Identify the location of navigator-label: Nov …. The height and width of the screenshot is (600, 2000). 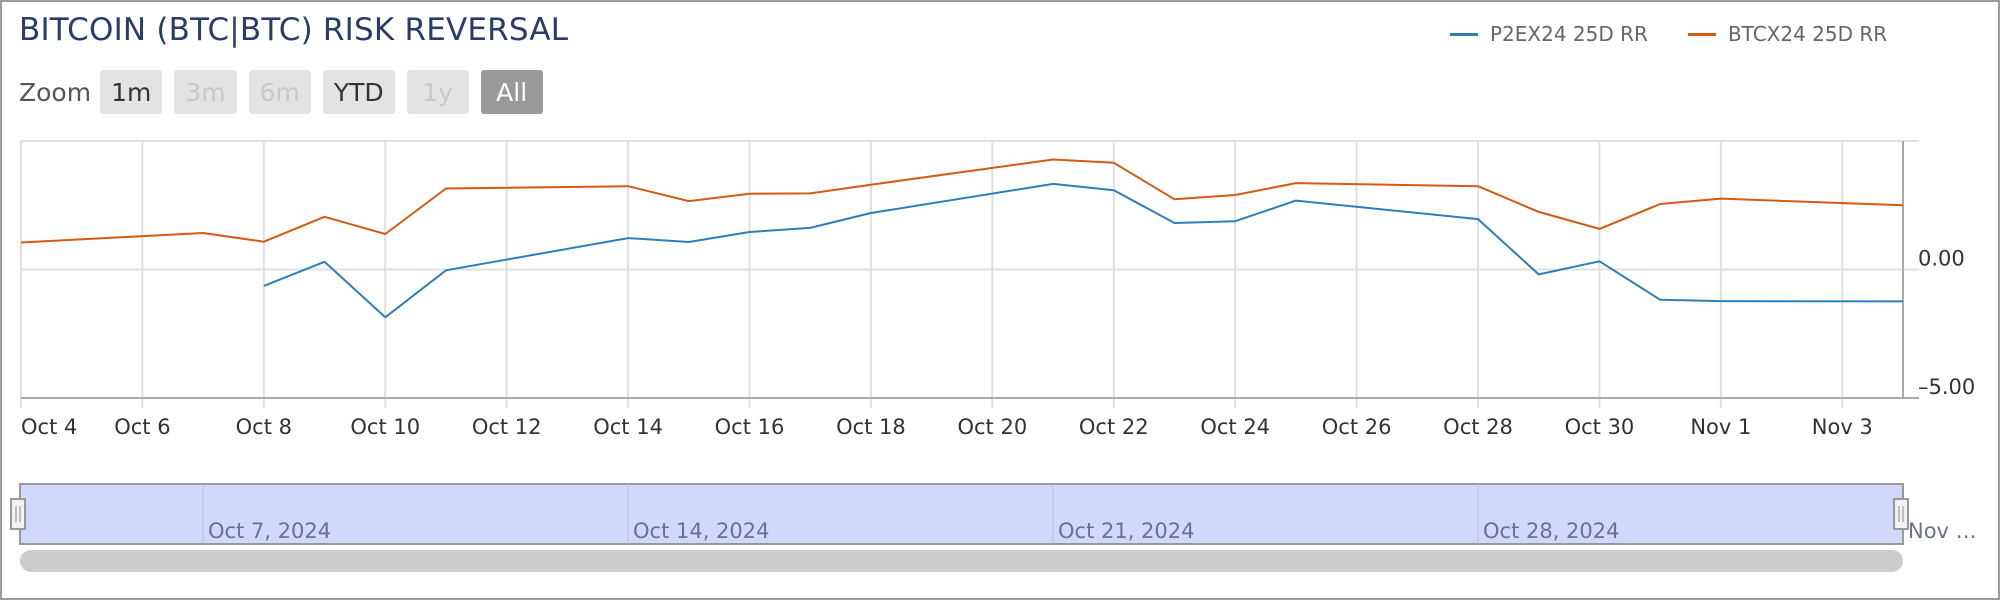
(1942, 531).